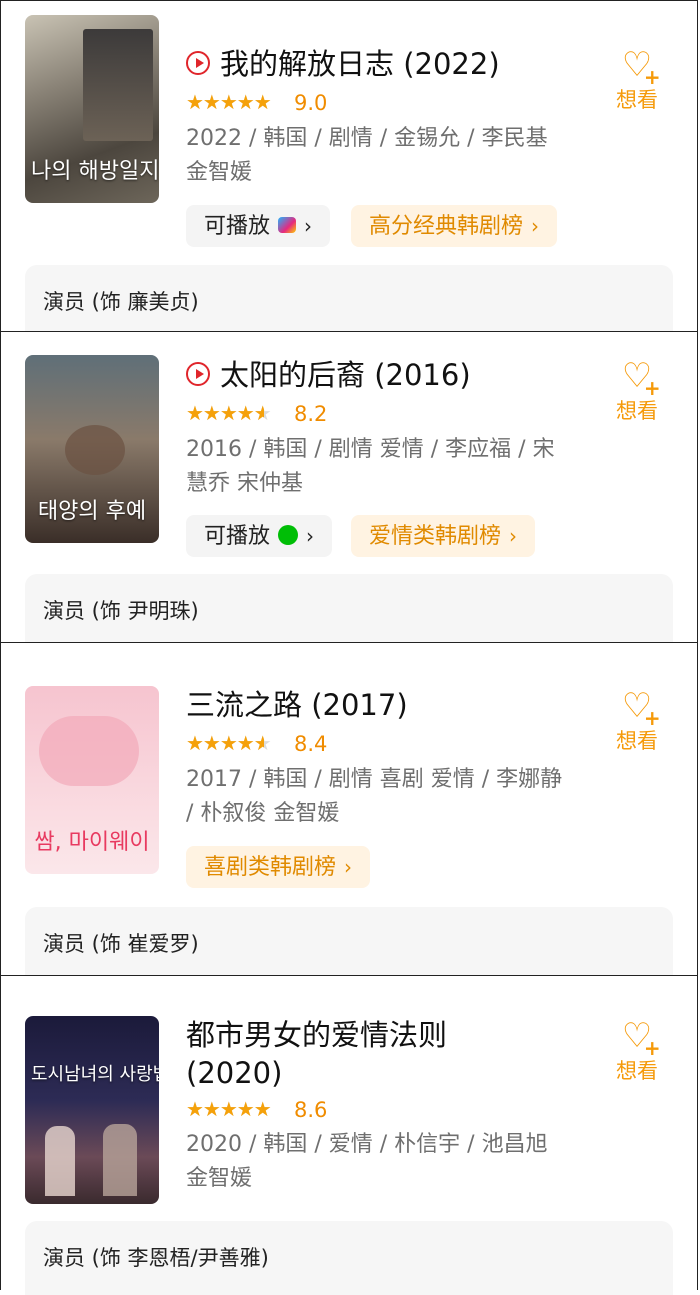  I want to click on poster-image: 태양의 후예, so click(92, 449).